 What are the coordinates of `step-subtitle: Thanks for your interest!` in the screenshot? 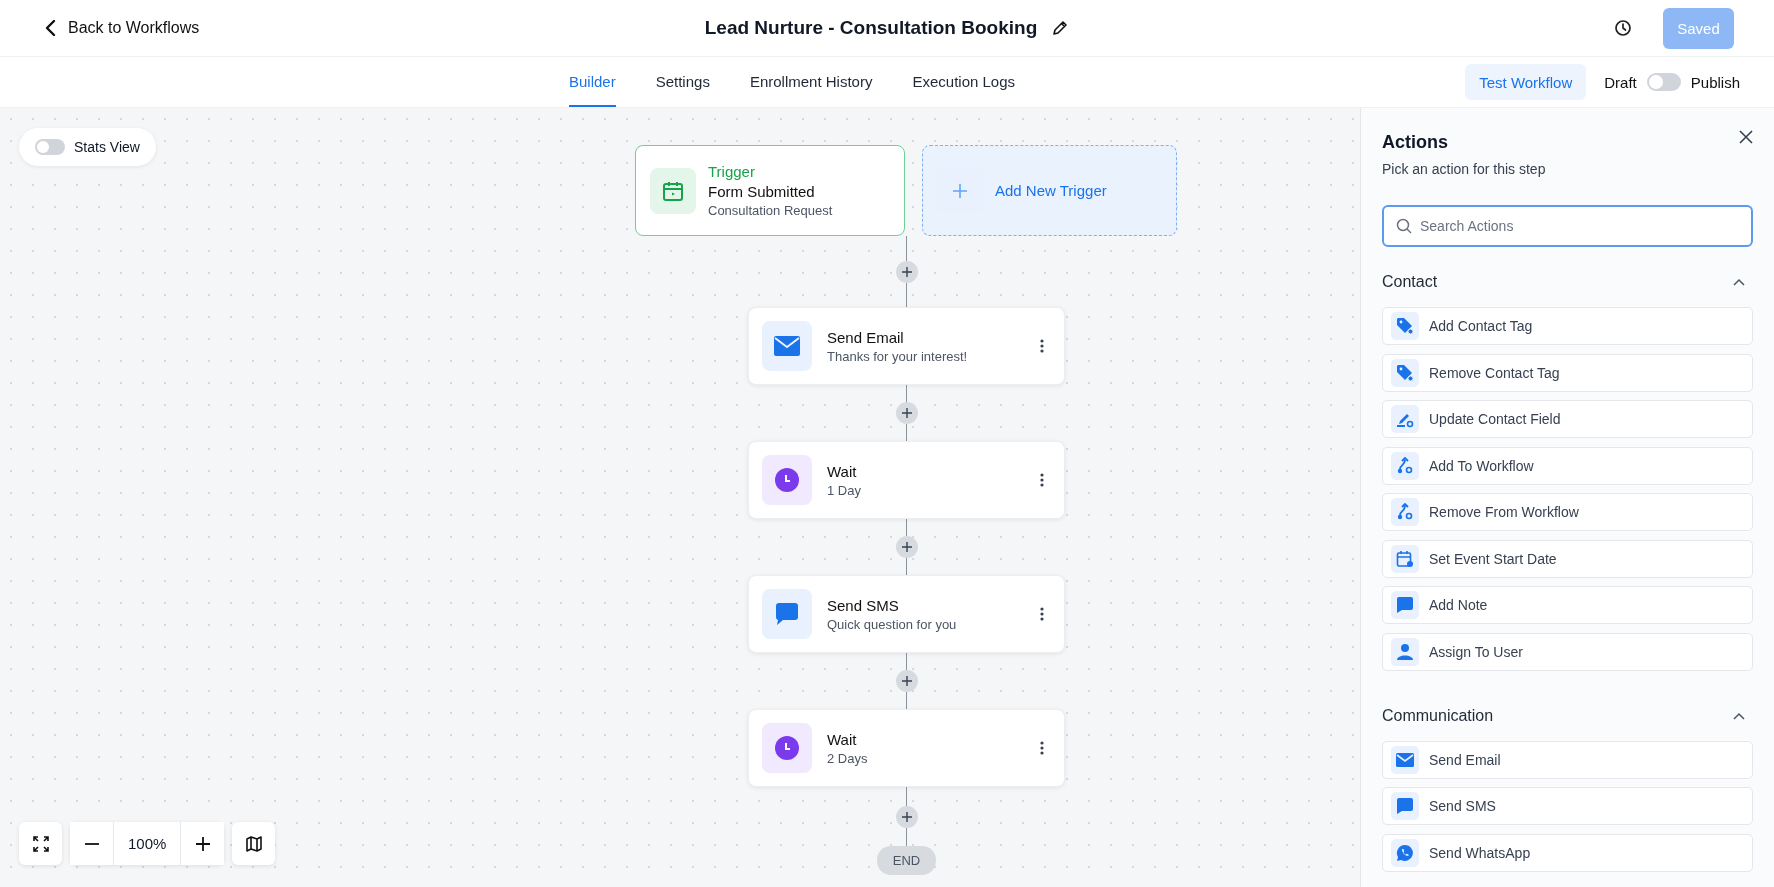 It's located at (898, 356).